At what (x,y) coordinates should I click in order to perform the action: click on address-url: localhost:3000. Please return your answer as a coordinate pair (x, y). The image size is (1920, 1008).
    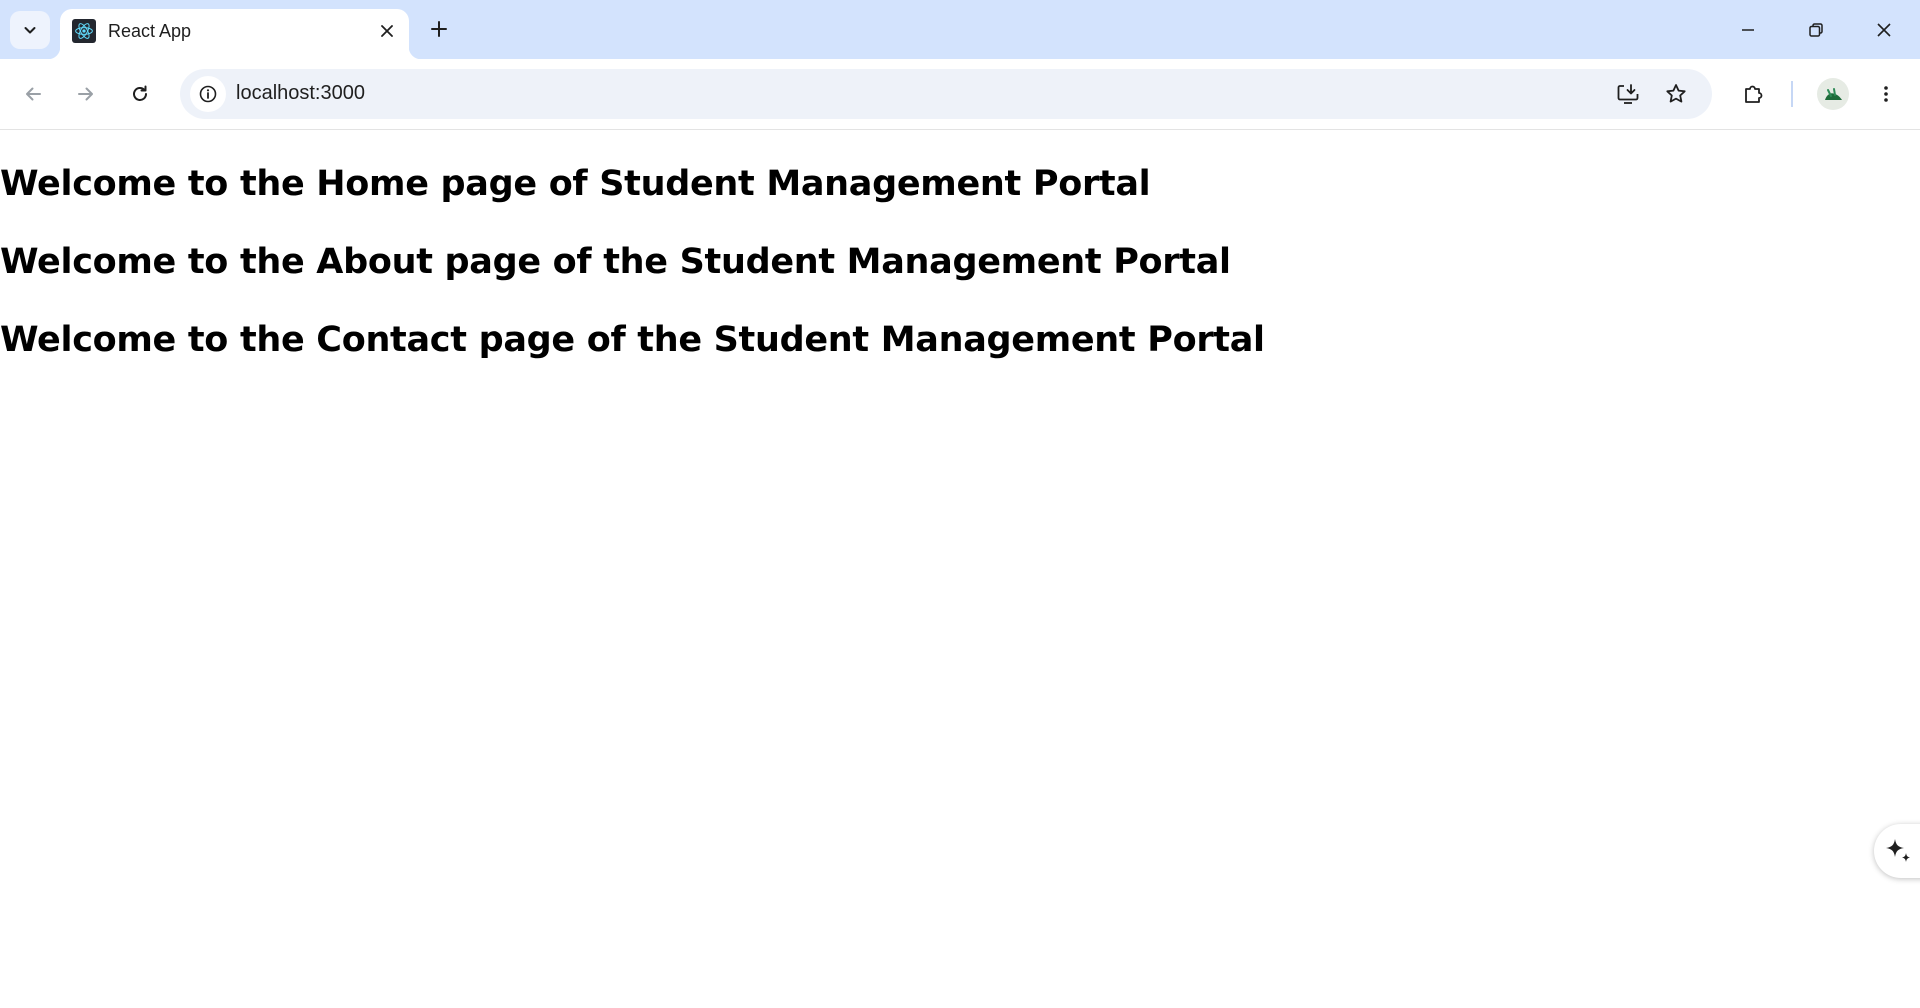
    Looking at the image, I should click on (300, 93).